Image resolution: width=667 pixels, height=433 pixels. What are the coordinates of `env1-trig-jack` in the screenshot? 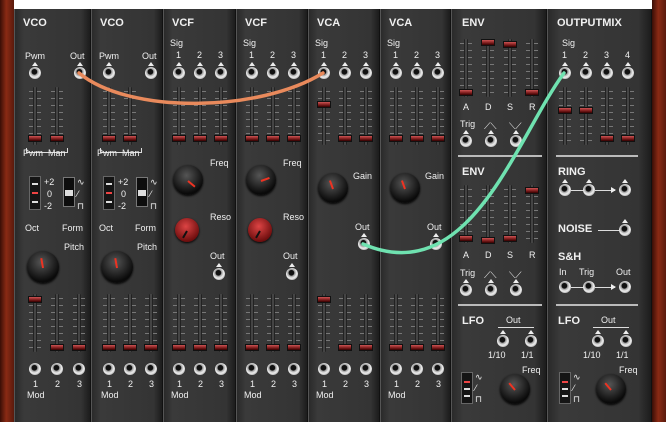 It's located at (466, 141).